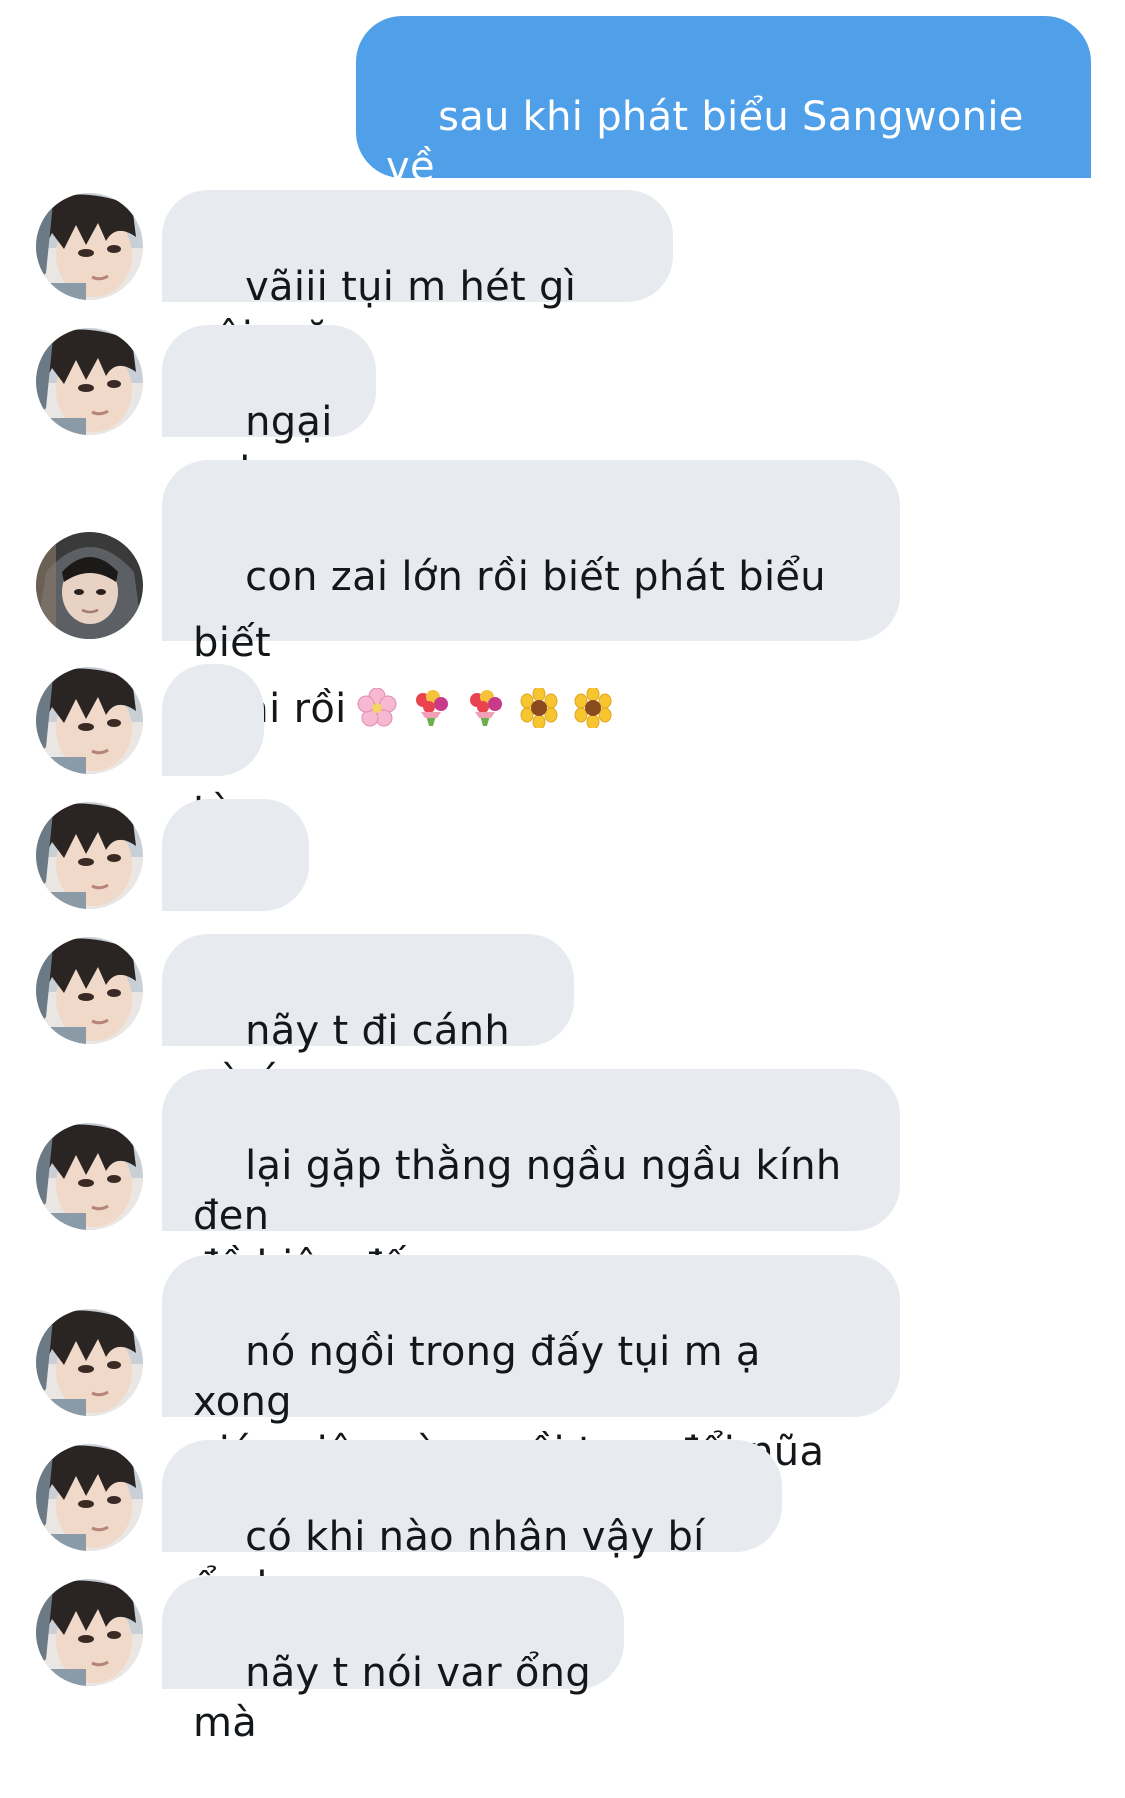 Image resolution: width=1125 pixels, height=1798 pixels. Describe the element at coordinates (377, 707) in the screenshot. I see `cherry-blossom-icon` at that location.